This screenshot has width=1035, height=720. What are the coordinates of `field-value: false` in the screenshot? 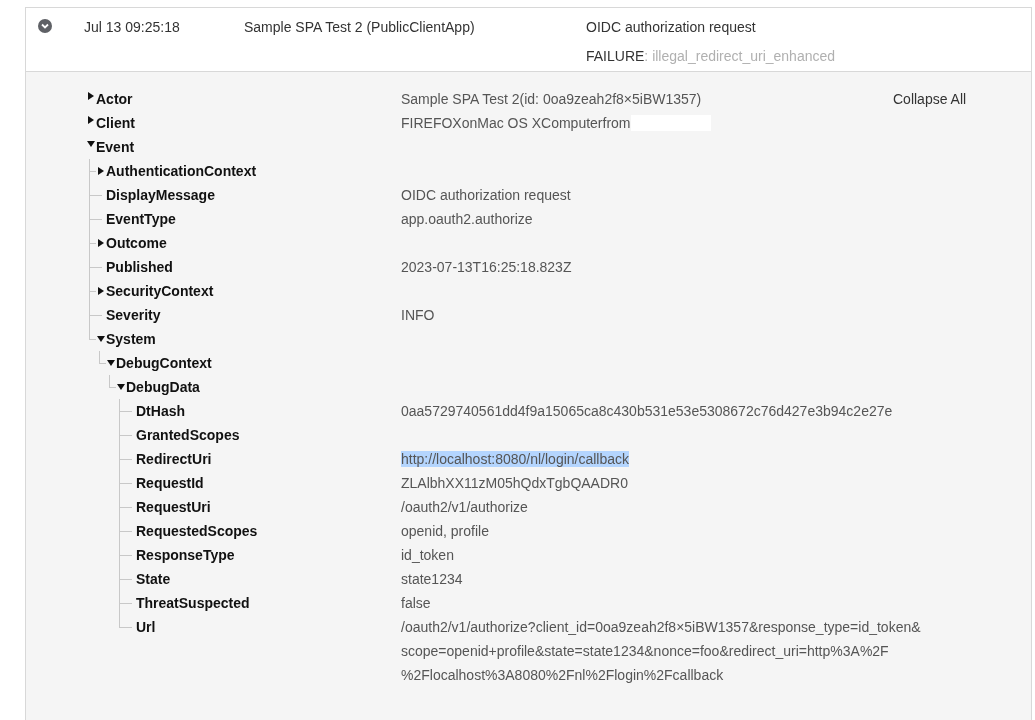 It's located at (416, 603).